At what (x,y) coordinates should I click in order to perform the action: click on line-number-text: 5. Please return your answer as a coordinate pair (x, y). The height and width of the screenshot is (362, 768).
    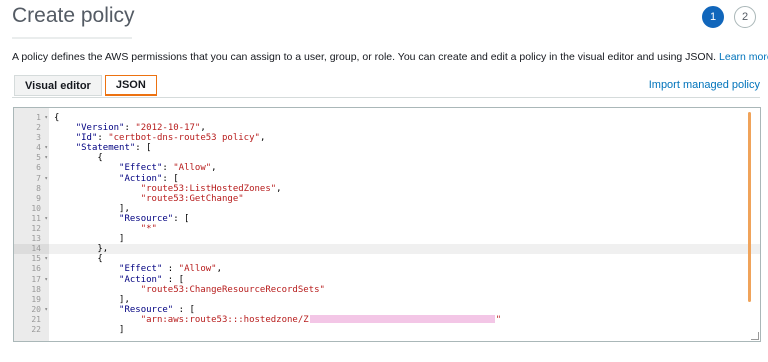
    Looking at the image, I should click on (38, 158).